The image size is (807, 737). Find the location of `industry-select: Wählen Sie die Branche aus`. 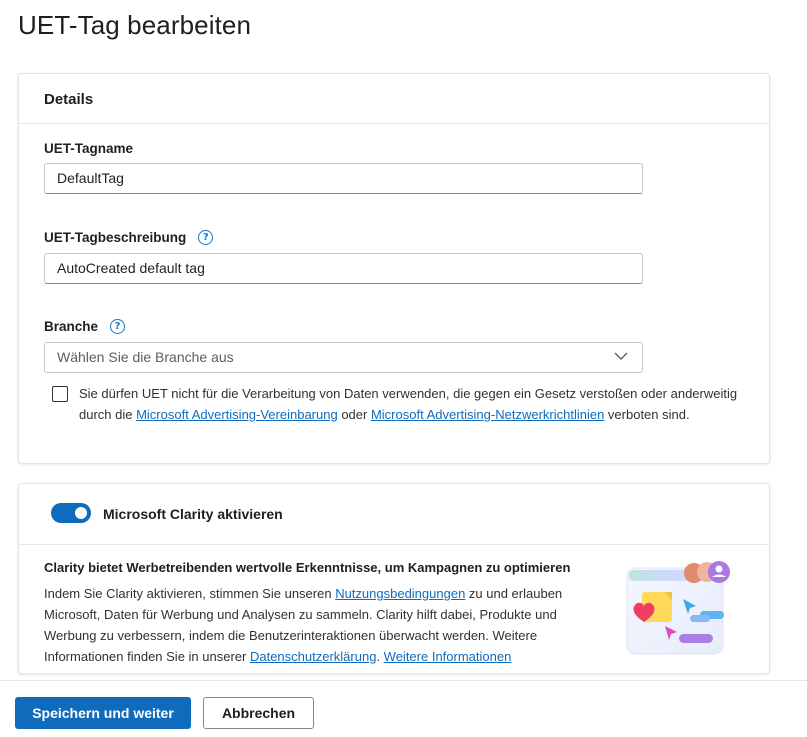

industry-select: Wählen Sie die Branche aus is located at coordinates (343, 357).